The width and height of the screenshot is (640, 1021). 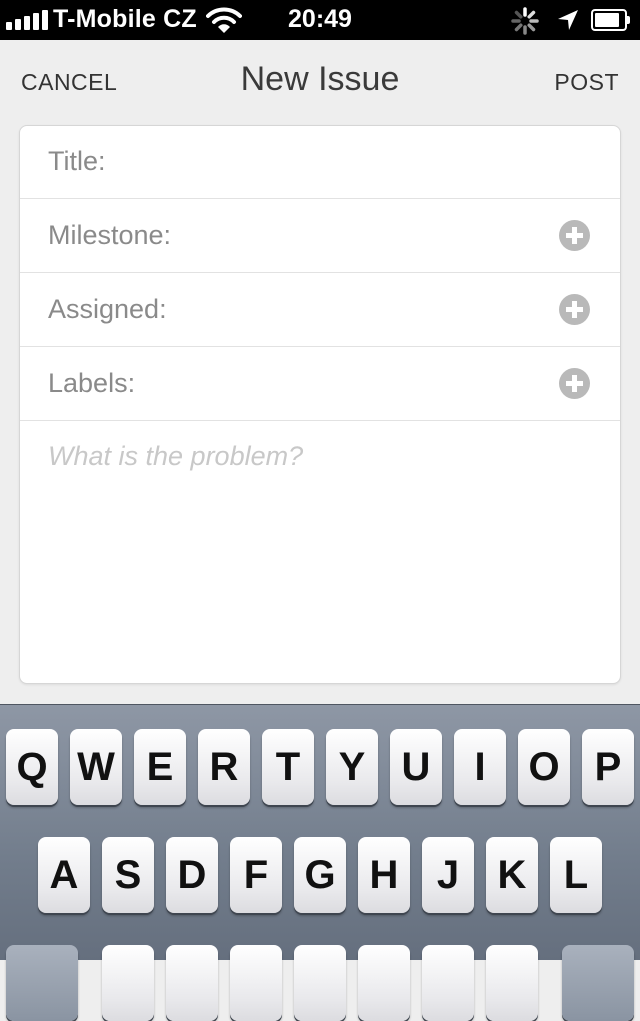 I want to click on assigned-row: Assigned:, so click(x=320, y=310).